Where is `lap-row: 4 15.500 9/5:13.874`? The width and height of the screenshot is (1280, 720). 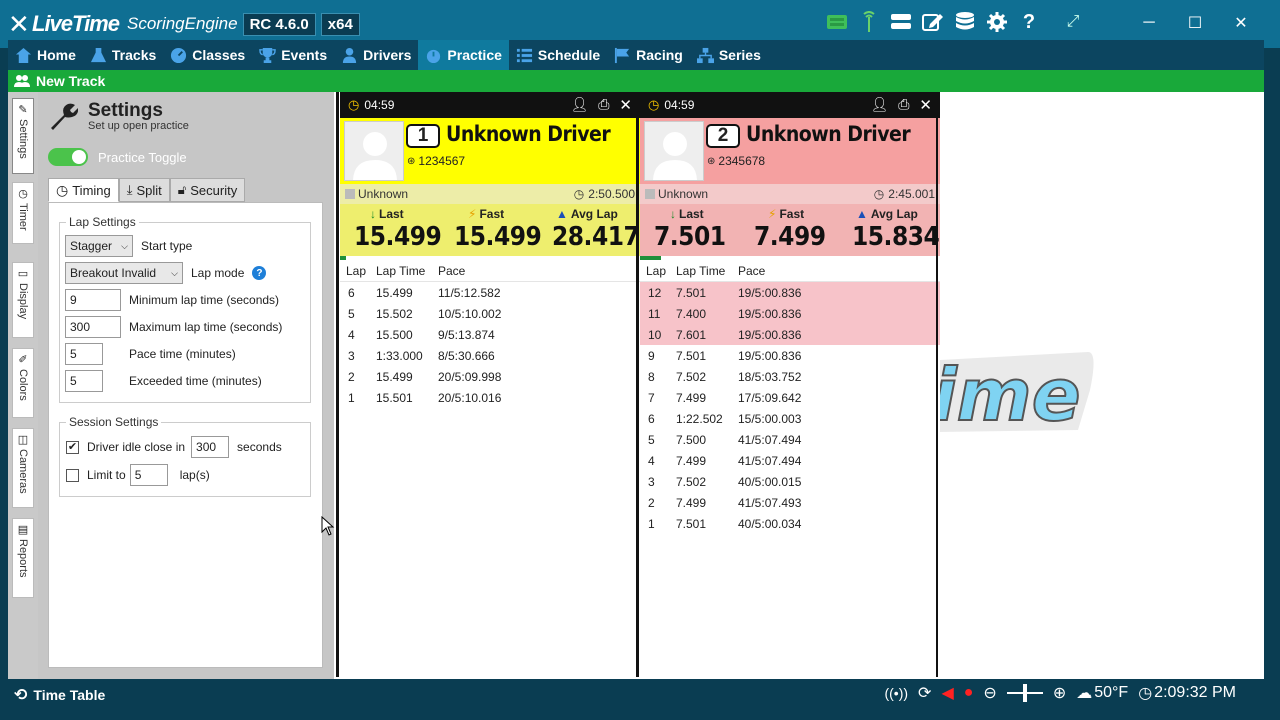 lap-row: 4 15.500 9/5:13.874 is located at coordinates (490, 334).